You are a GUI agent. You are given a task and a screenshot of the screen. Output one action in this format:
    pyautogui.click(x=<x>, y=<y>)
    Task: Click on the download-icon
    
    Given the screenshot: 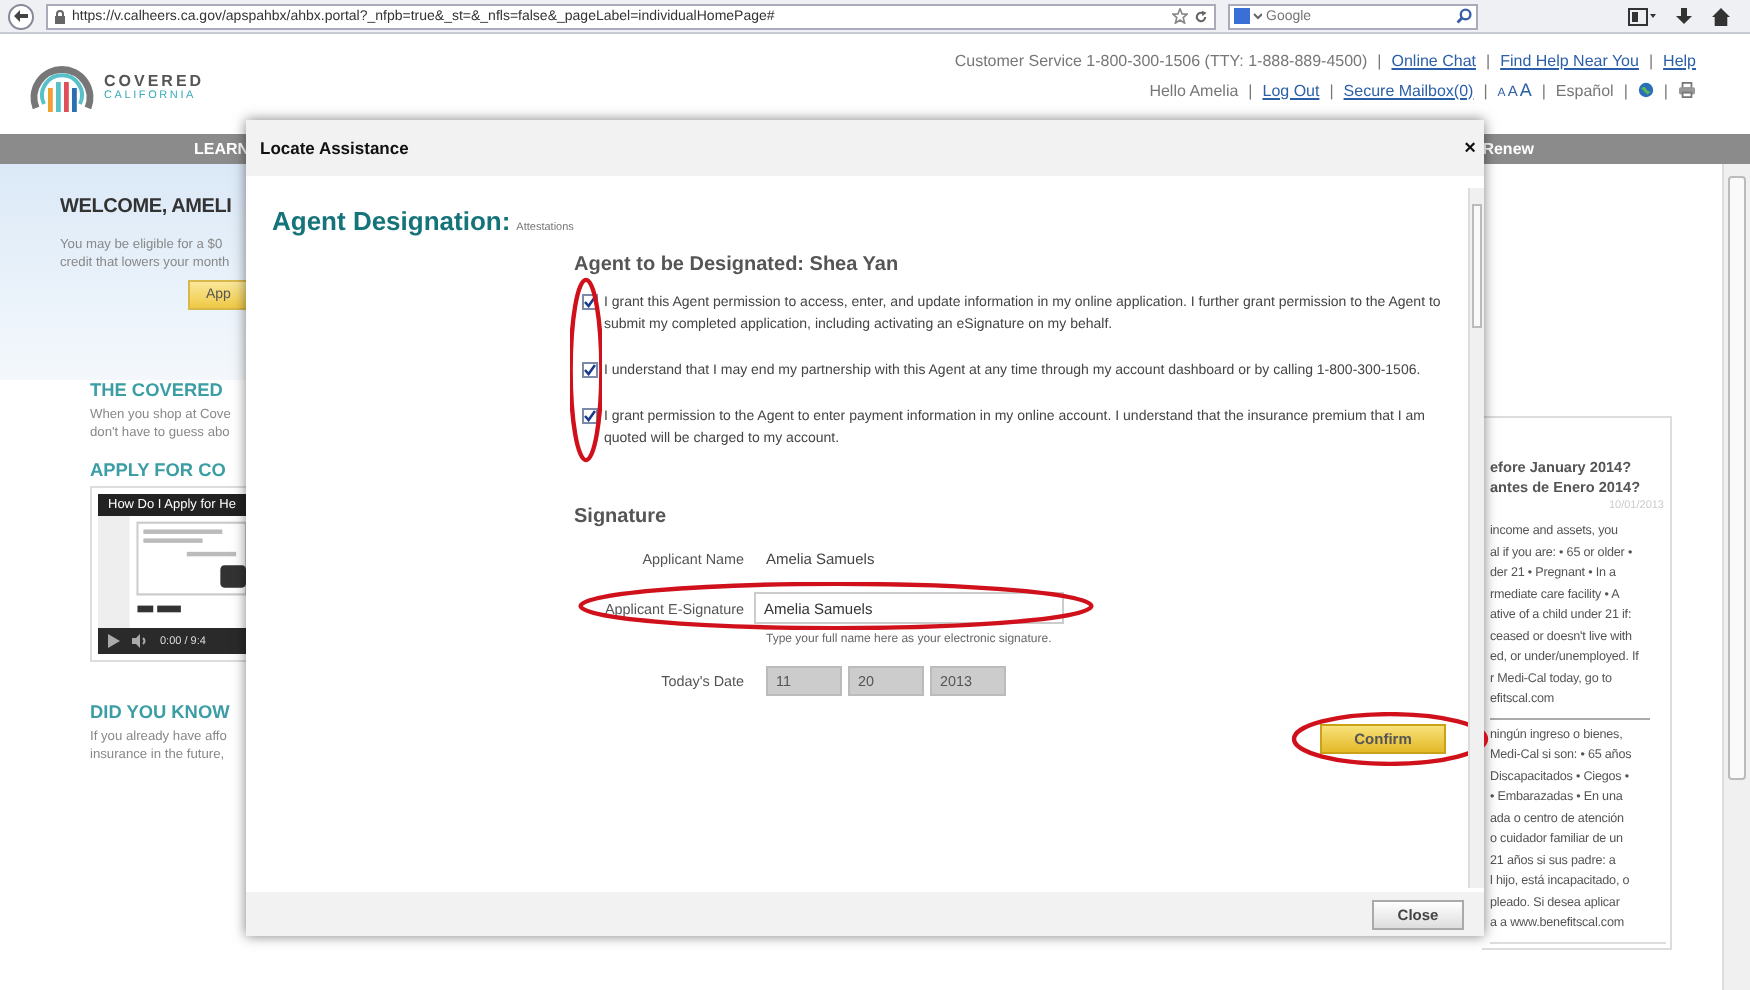 What is the action you would take?
    pyautogui.click(x=1684, y=16)
    